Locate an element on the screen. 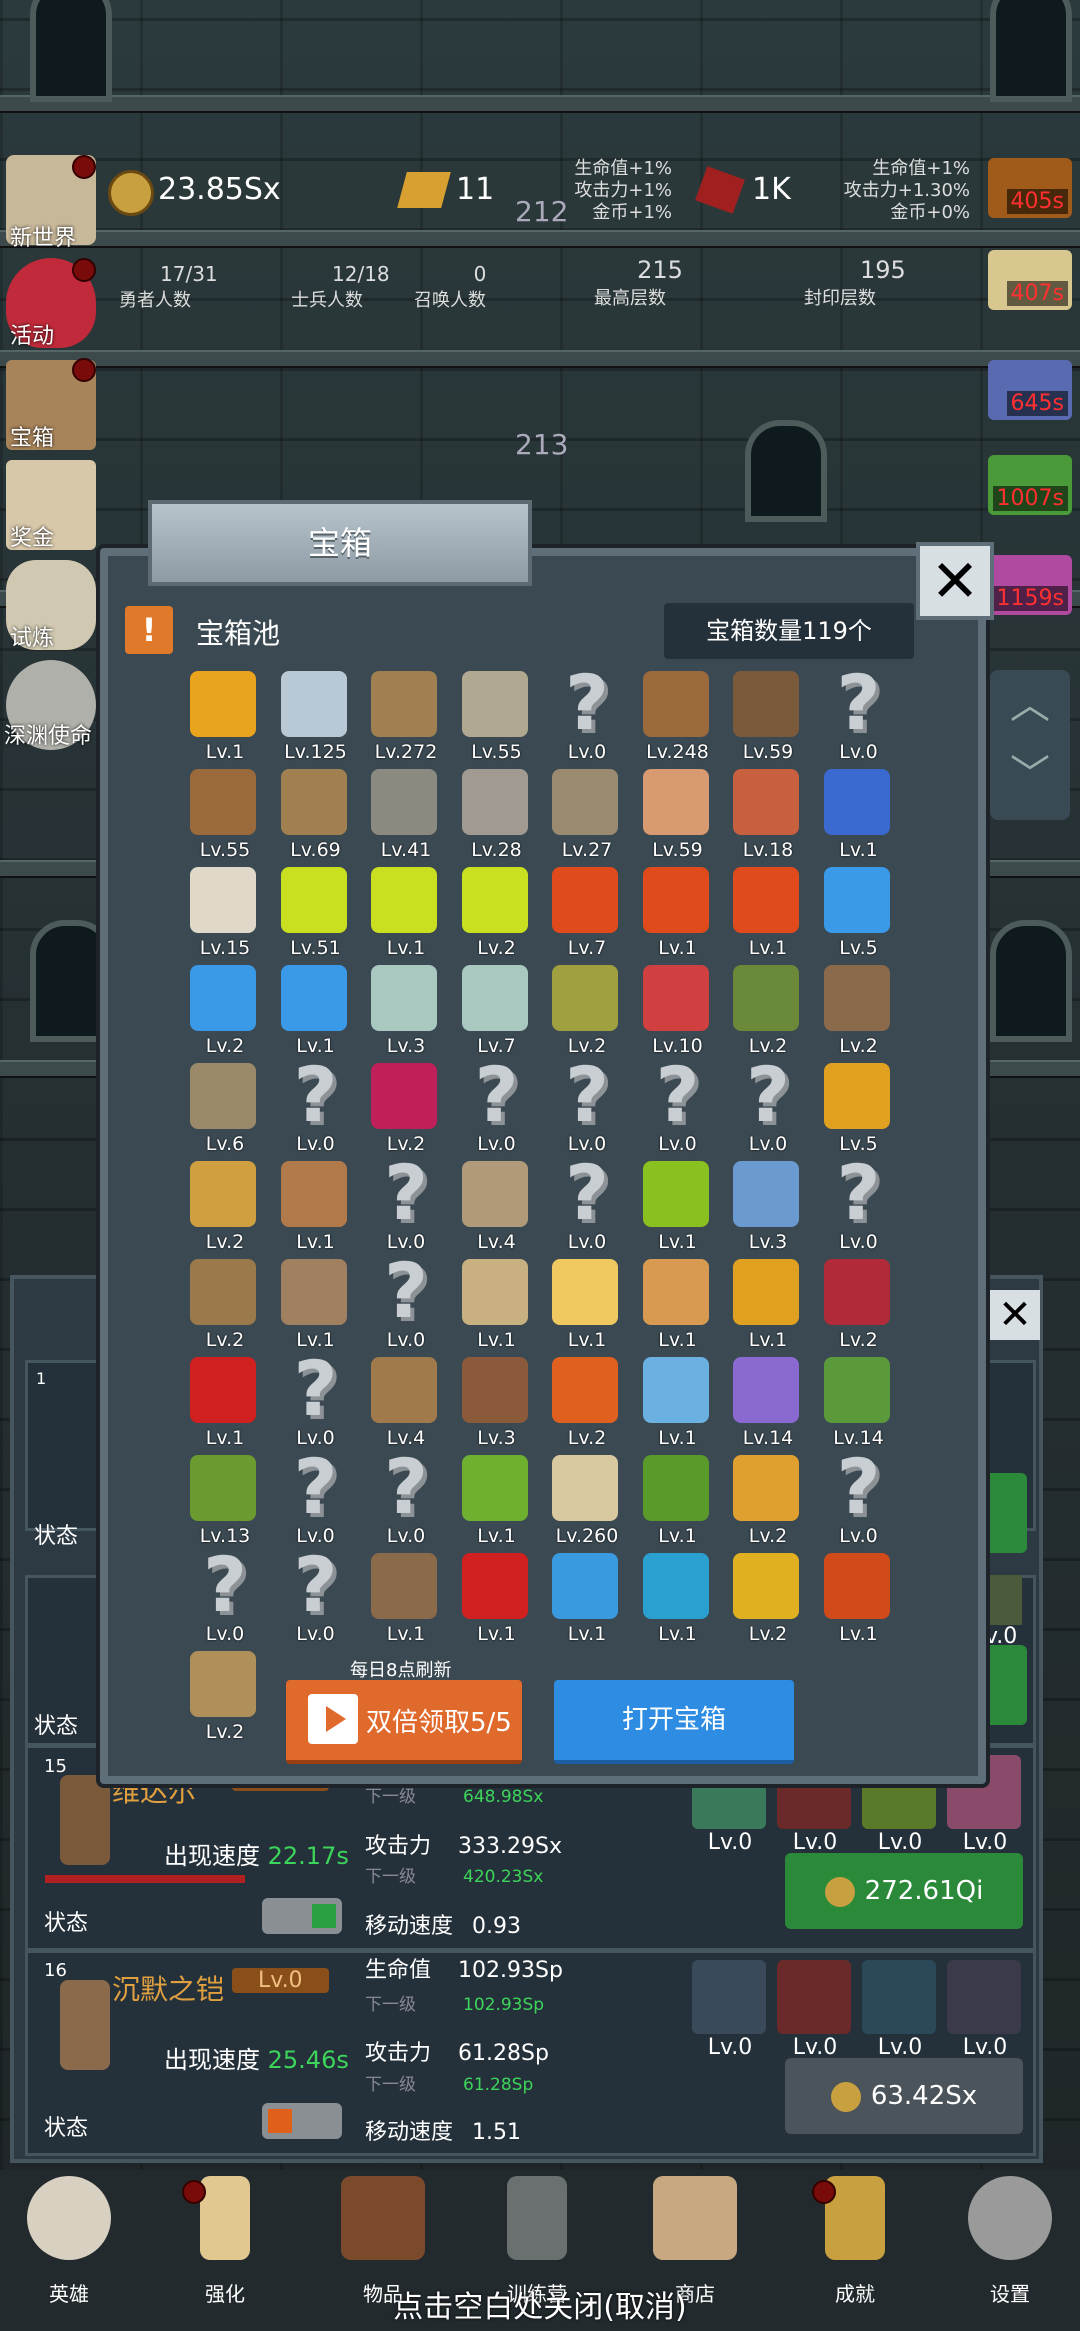  chest-item: Lv.27 is located at coordinates (587, 813).